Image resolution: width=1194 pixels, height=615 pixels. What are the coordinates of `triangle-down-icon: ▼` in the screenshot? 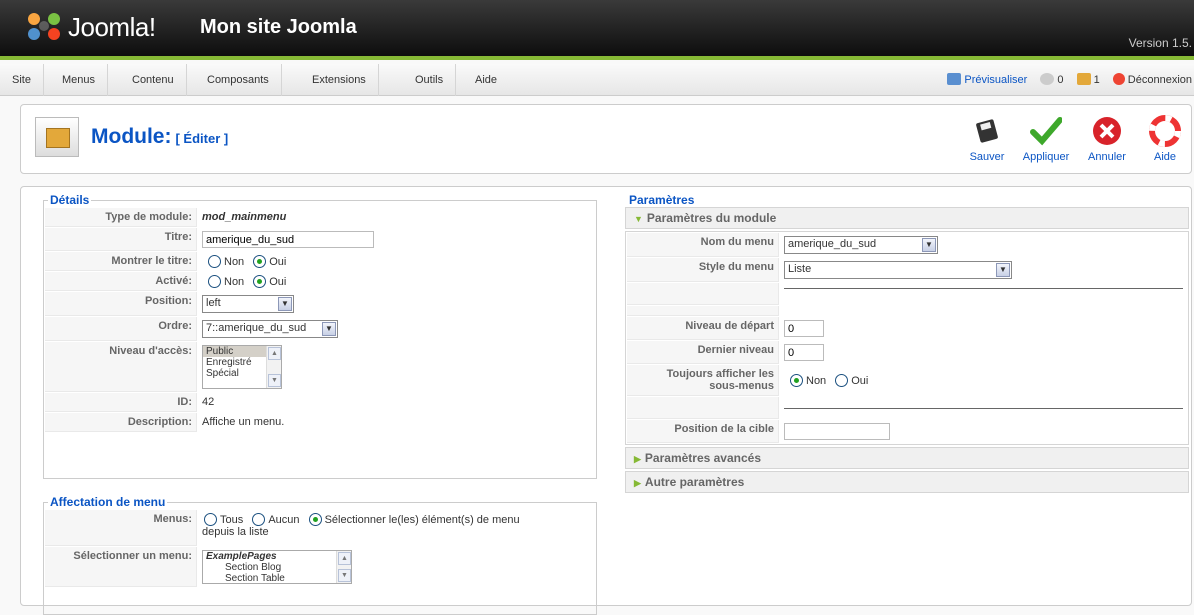 It's located at (638, 219).